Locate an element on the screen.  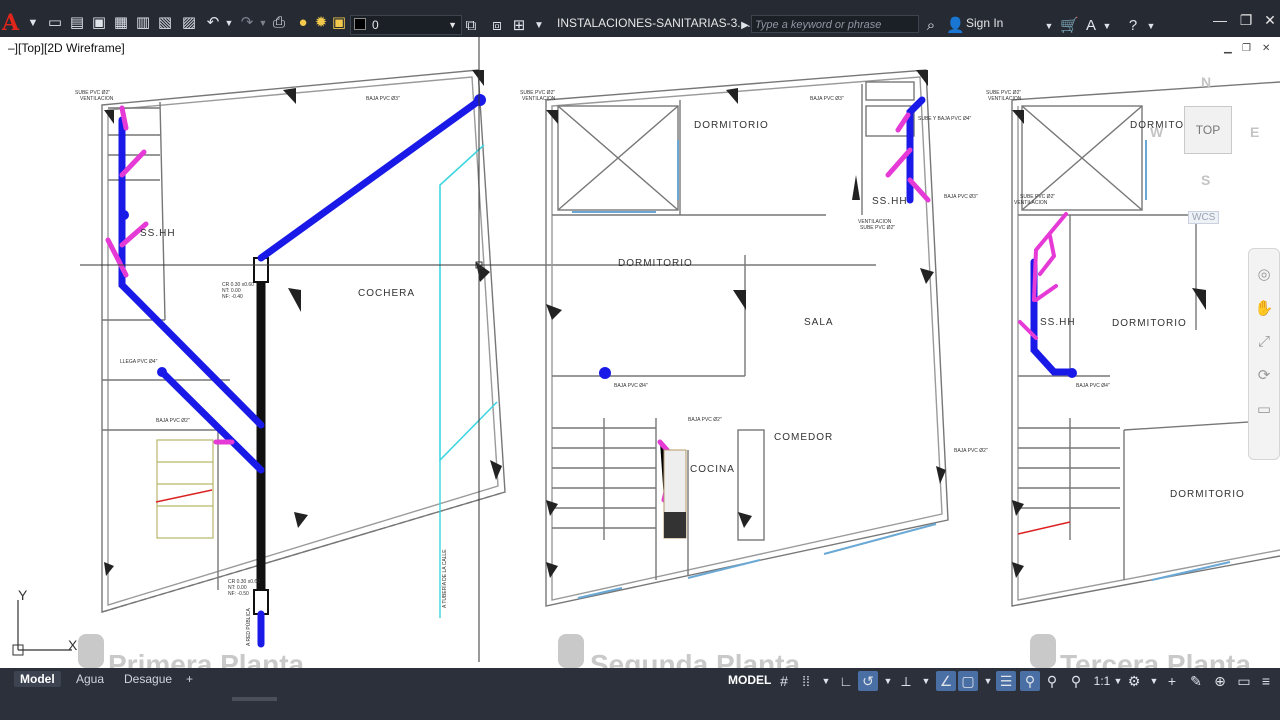
customization-menu-icon: ≡ is located at coordinates (1266, 681).